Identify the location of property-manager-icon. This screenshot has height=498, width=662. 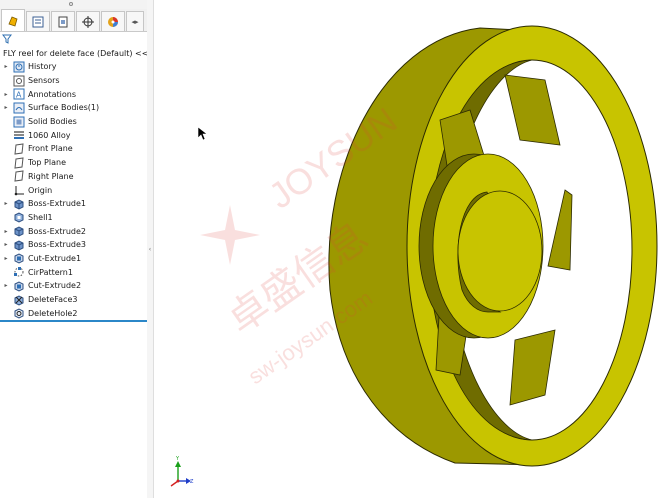
(38, 21).